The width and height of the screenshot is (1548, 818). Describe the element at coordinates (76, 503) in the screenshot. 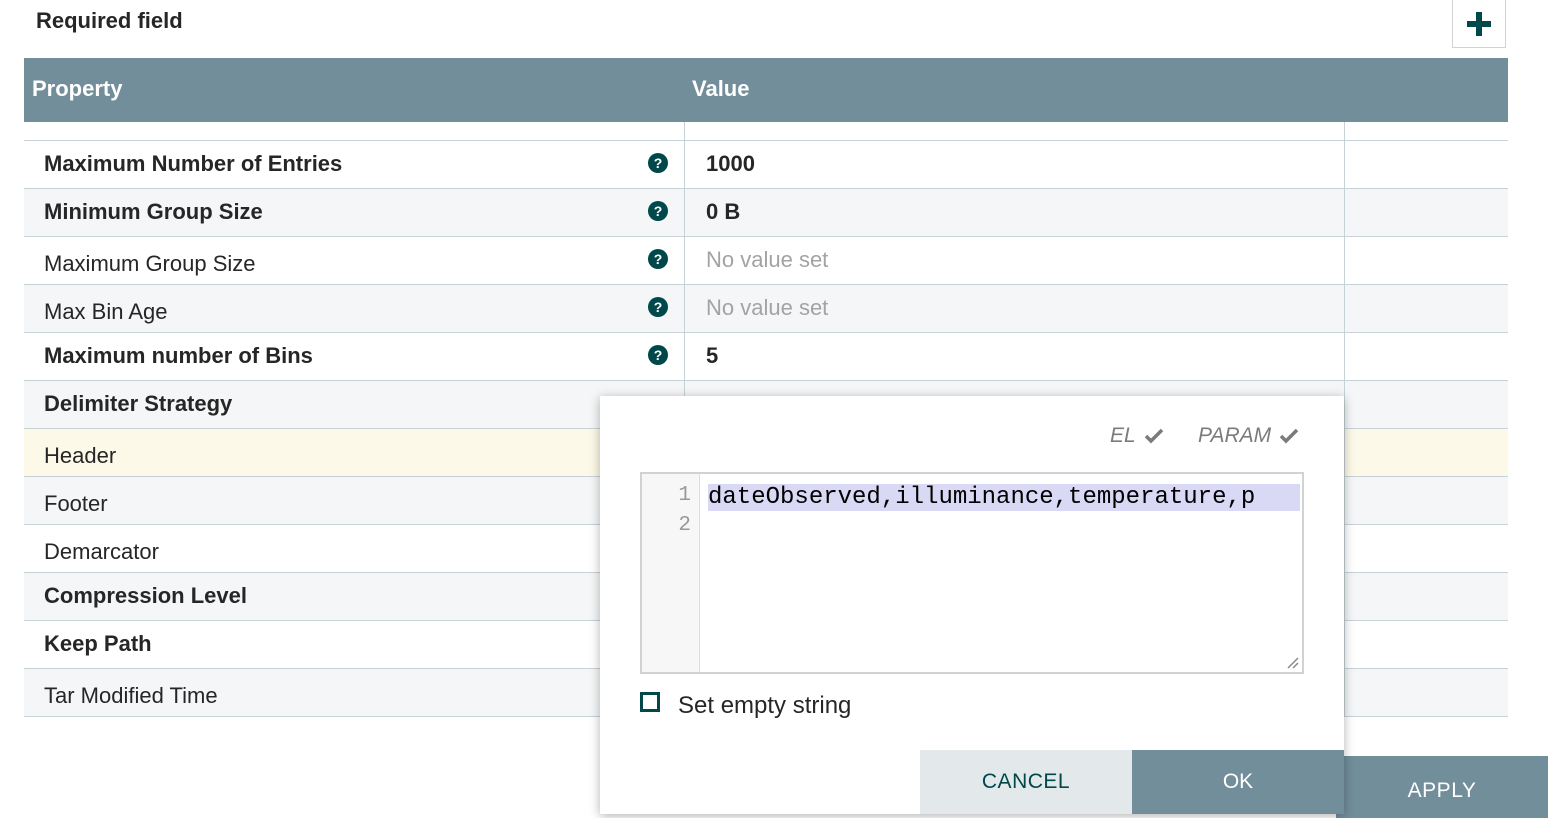

I see `property-name: Footer` at that location.